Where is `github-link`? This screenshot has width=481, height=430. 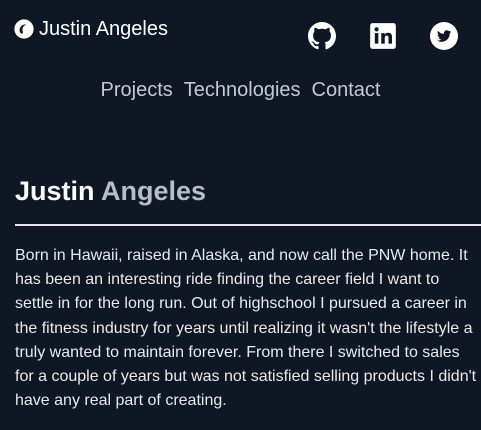 github-link is located at coordinates (322, 36).